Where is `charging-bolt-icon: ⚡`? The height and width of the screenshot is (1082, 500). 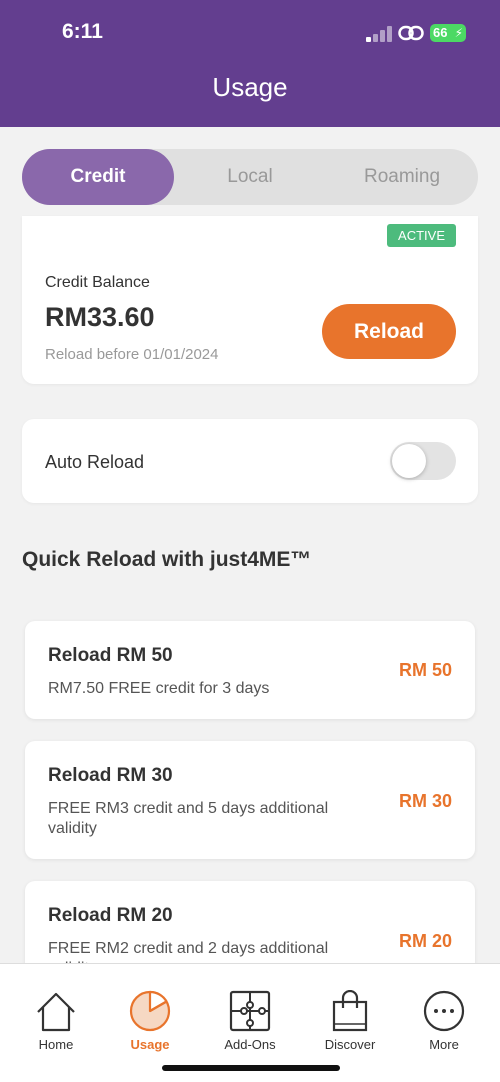
charging-bolt-icon: ⚡ is located at coordinates (458, 33).